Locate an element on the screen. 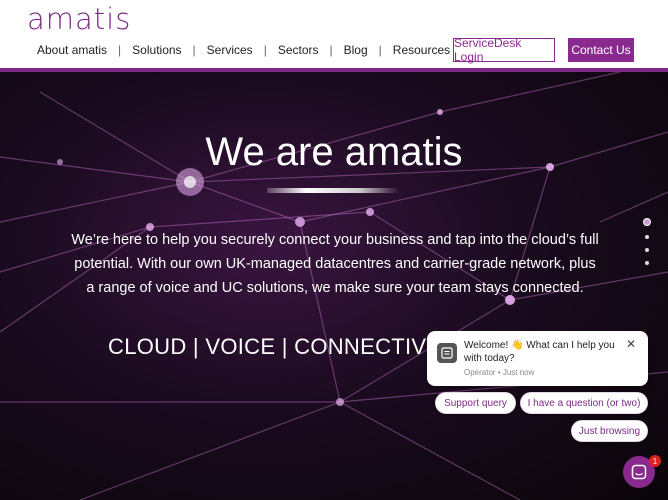  quick-reply-support-query: Support query is located at coordinates (475, 403).